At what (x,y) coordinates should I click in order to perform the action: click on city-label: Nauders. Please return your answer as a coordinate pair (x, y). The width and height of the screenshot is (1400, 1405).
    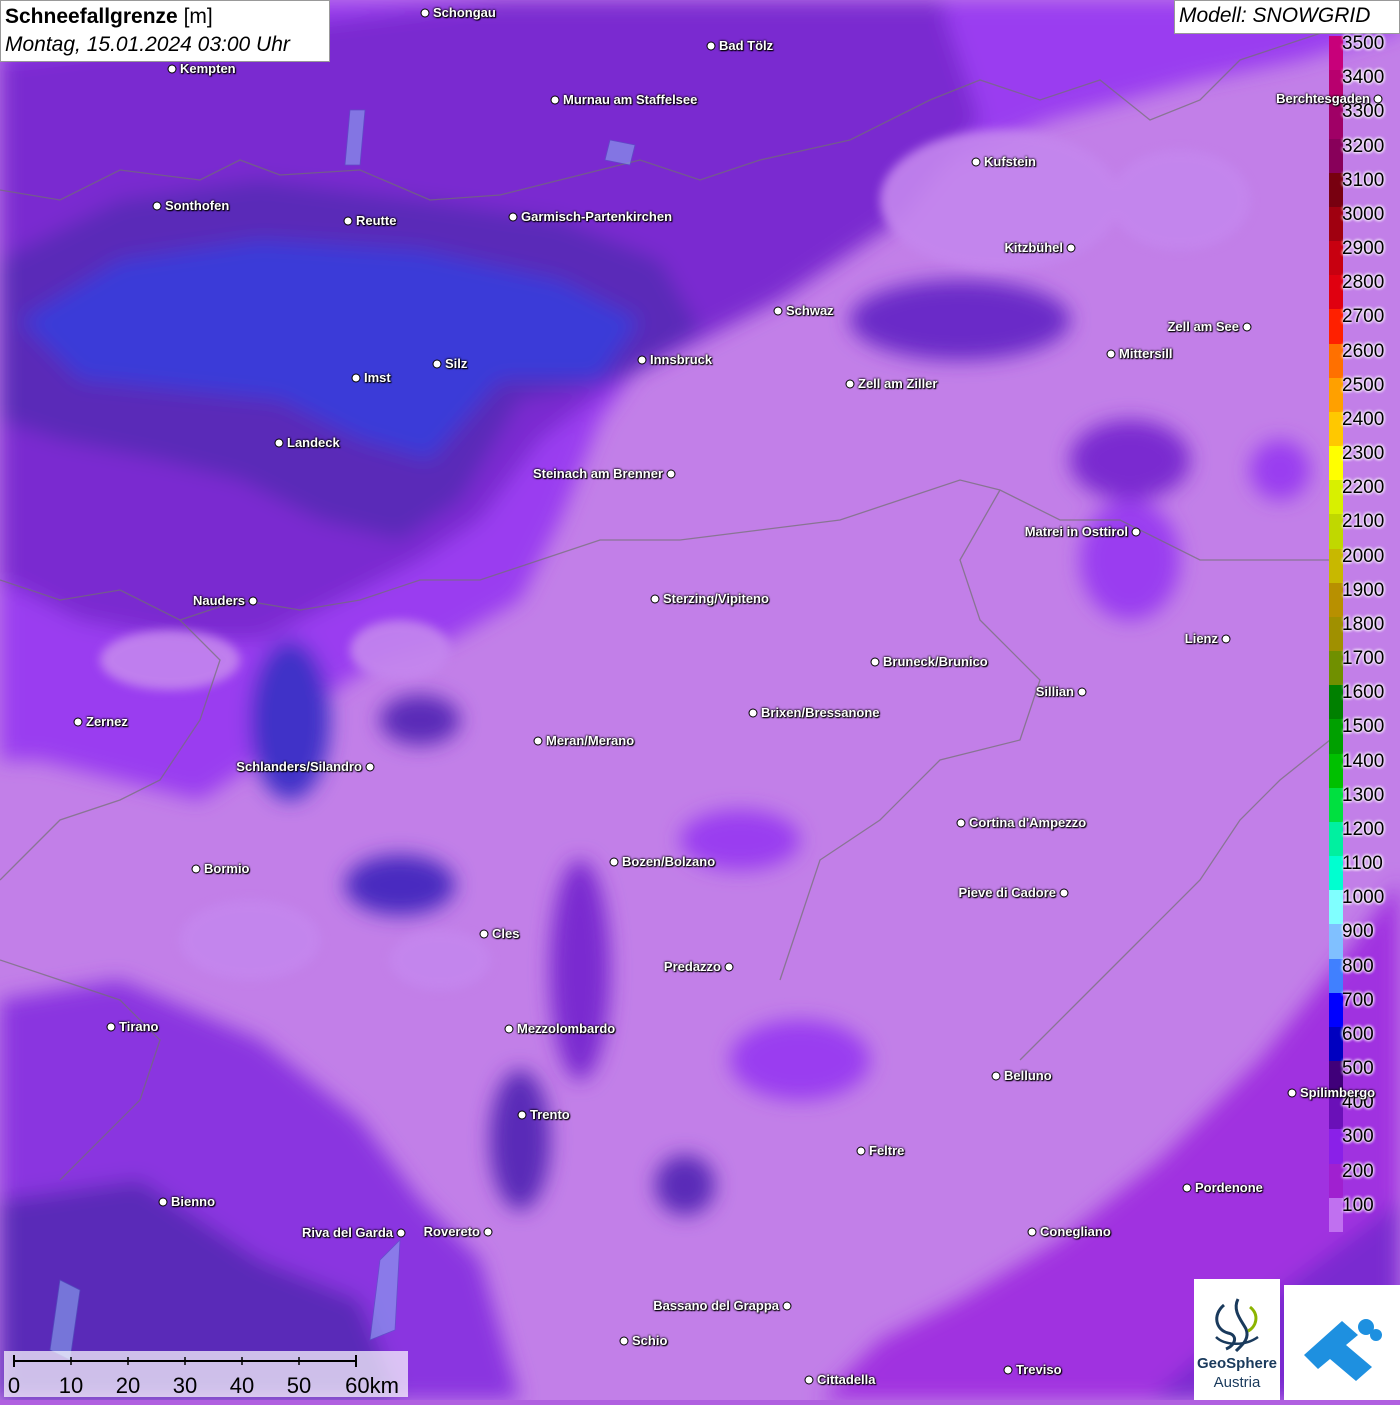
    Looking at the image, I should click on (218, 600).